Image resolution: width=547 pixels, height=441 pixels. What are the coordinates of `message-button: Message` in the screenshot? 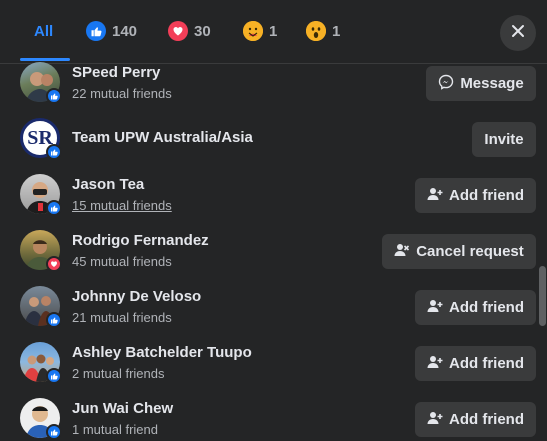 It's located at (481, 83).